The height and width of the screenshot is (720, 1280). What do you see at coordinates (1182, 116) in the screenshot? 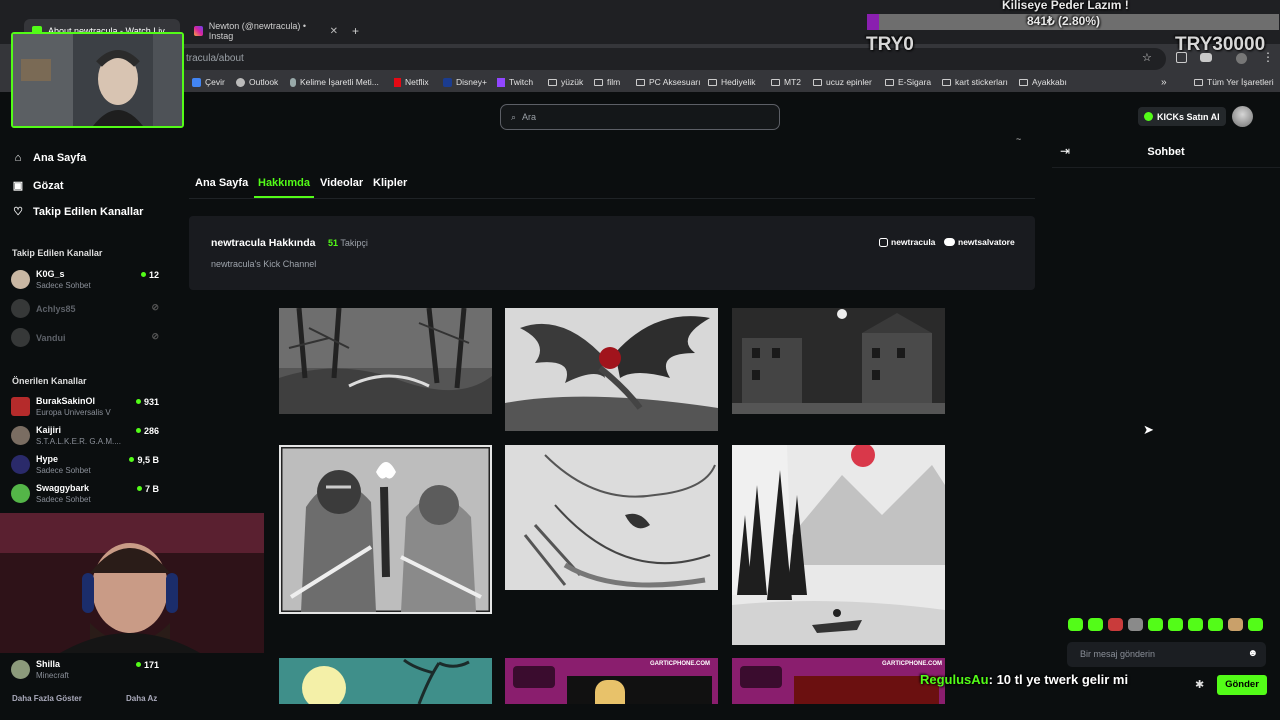
I see `buy-kicks-button: KICKs Satın Al` at bounding box center [1182, 116].